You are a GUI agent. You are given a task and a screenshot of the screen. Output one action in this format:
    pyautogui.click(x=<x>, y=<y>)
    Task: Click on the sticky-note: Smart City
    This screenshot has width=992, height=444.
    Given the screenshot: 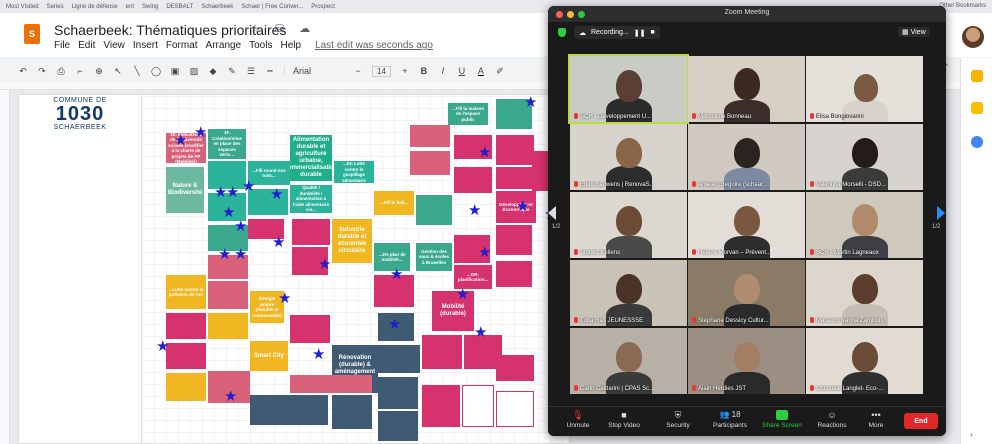 What is the action you would take?
    pyautogui.click(x=269, y=356)
    